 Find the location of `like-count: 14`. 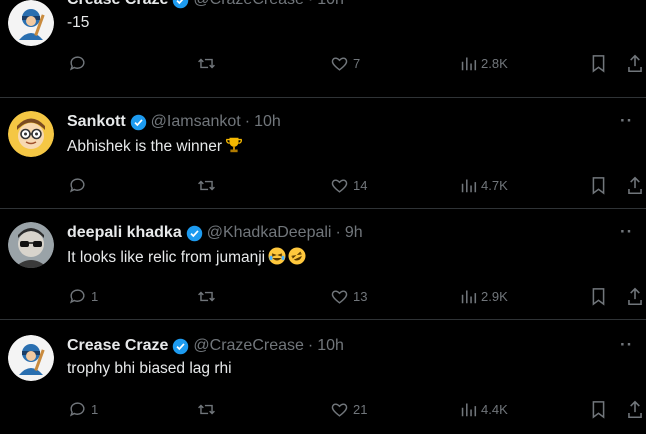

like-count: 14 is located at coordinates (360, 185).